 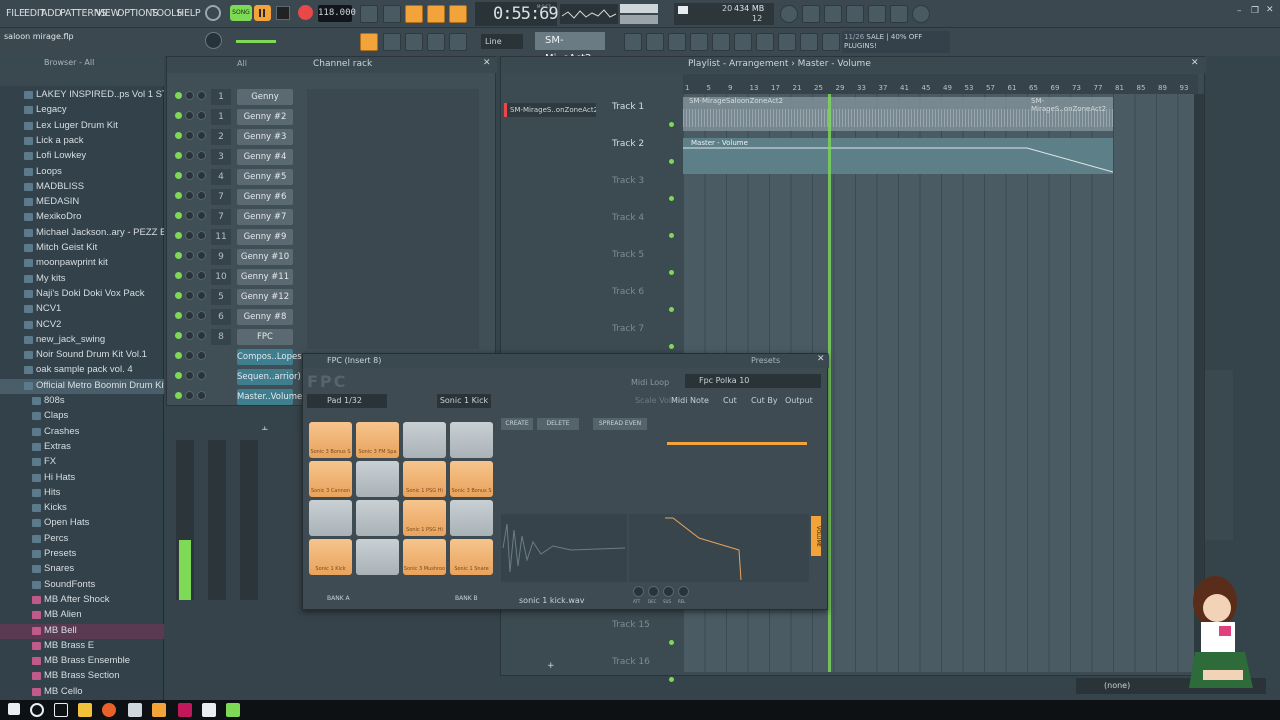 What do you see at coordinates (644, 630) in the screenshot?
I see `track-header: Track 15` at bounding box center [644, 630].